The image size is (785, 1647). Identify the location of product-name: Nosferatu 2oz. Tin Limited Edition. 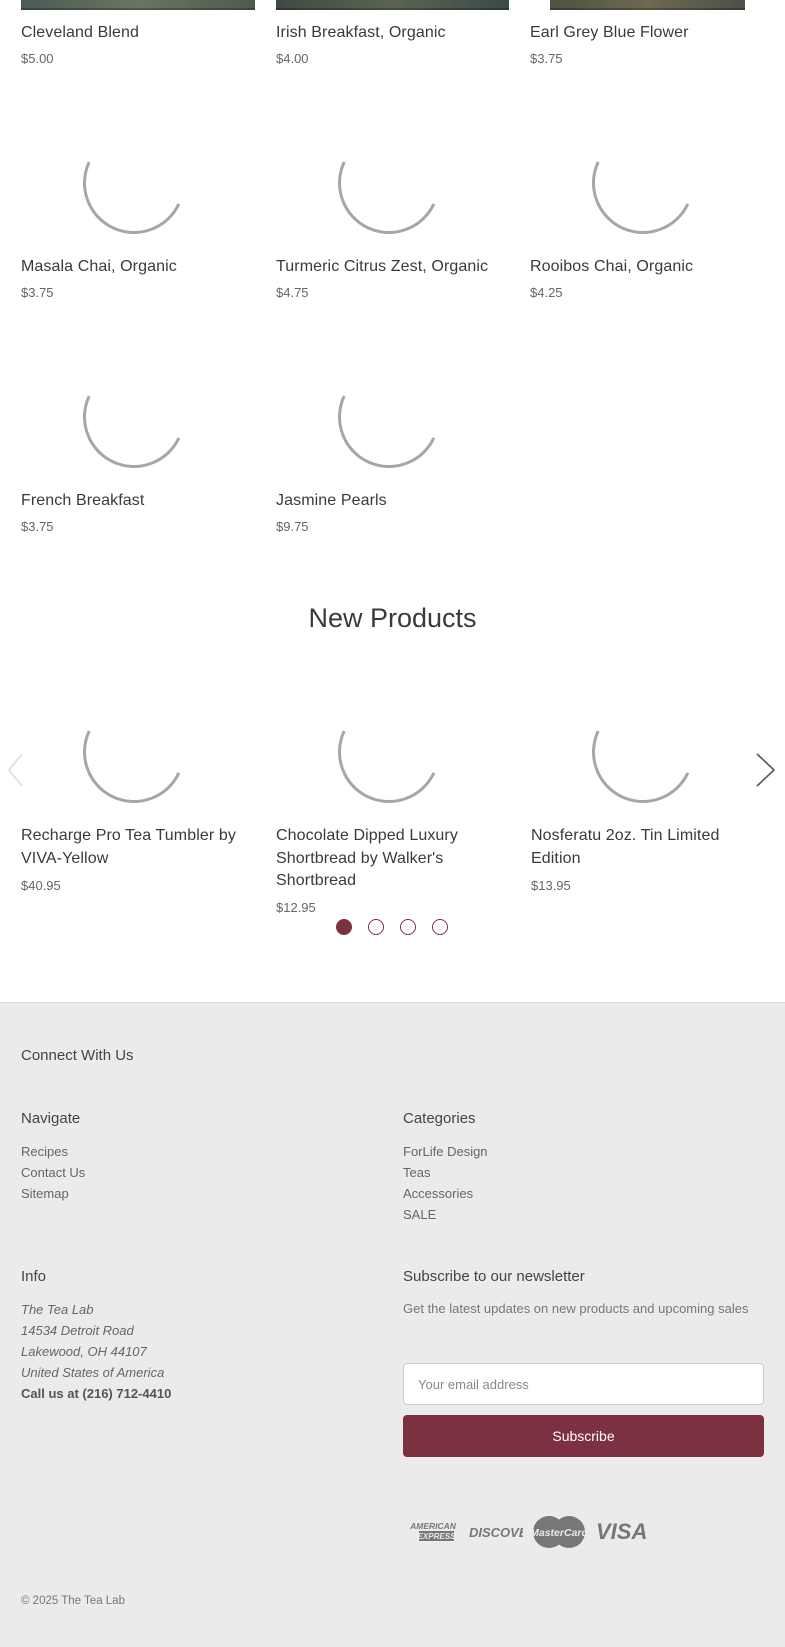
(638, 847).